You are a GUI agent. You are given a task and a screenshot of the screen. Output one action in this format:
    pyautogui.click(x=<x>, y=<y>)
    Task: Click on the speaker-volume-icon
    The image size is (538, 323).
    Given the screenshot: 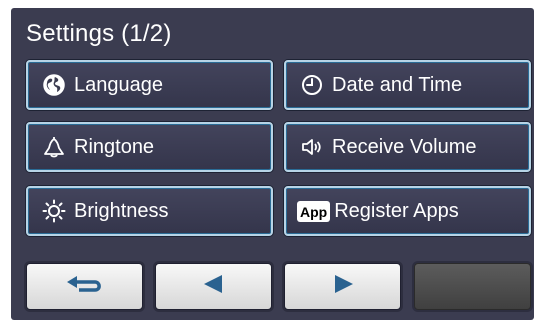 What is the action you would take?
    pyautogui.click(x=312, y=147)
    